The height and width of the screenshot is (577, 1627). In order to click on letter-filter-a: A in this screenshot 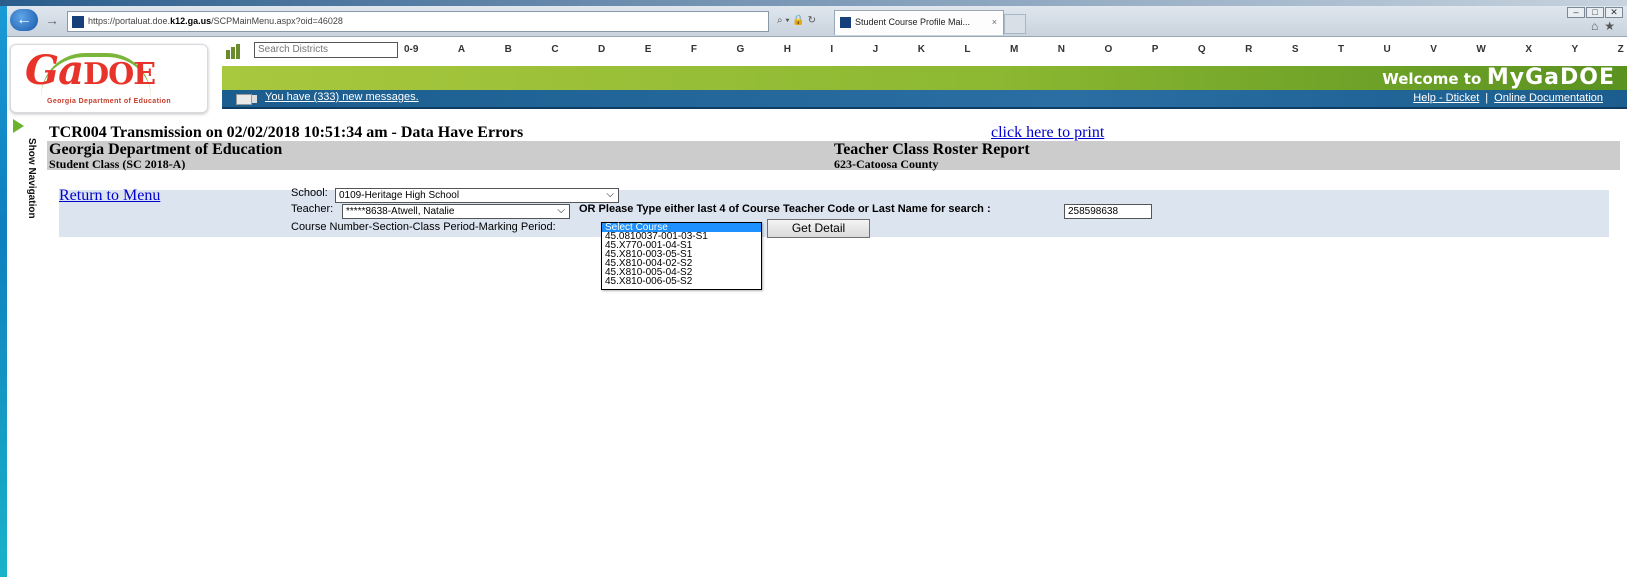, I will do `click(461, 51)`.